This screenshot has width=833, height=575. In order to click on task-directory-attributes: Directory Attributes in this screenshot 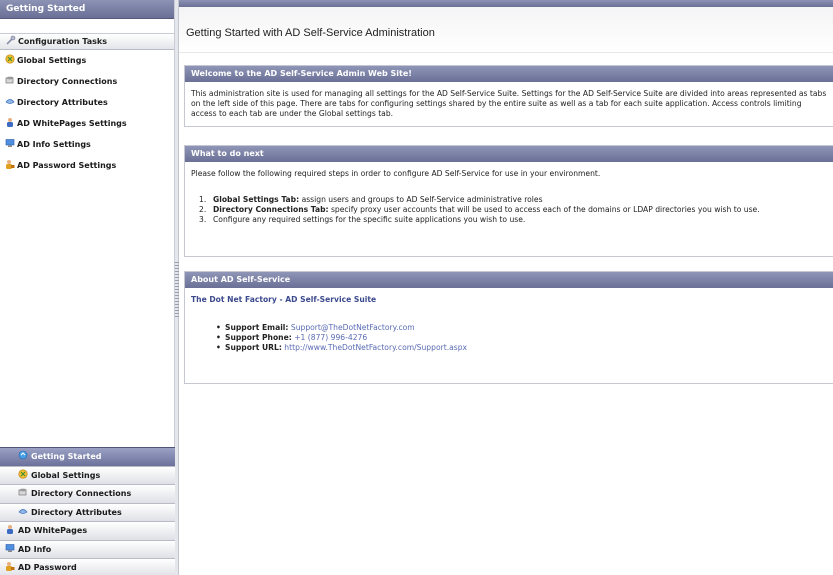, I will do `click(87, 102)`.